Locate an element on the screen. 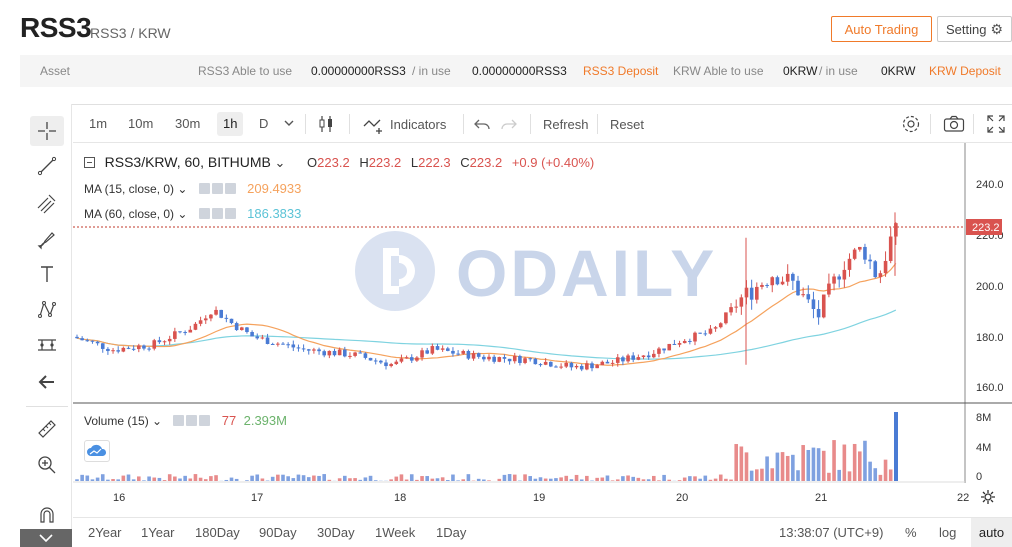 The height and width of the screenshot is (547, 1012). range-1year: 1Year is located at coordinates (158, 532).